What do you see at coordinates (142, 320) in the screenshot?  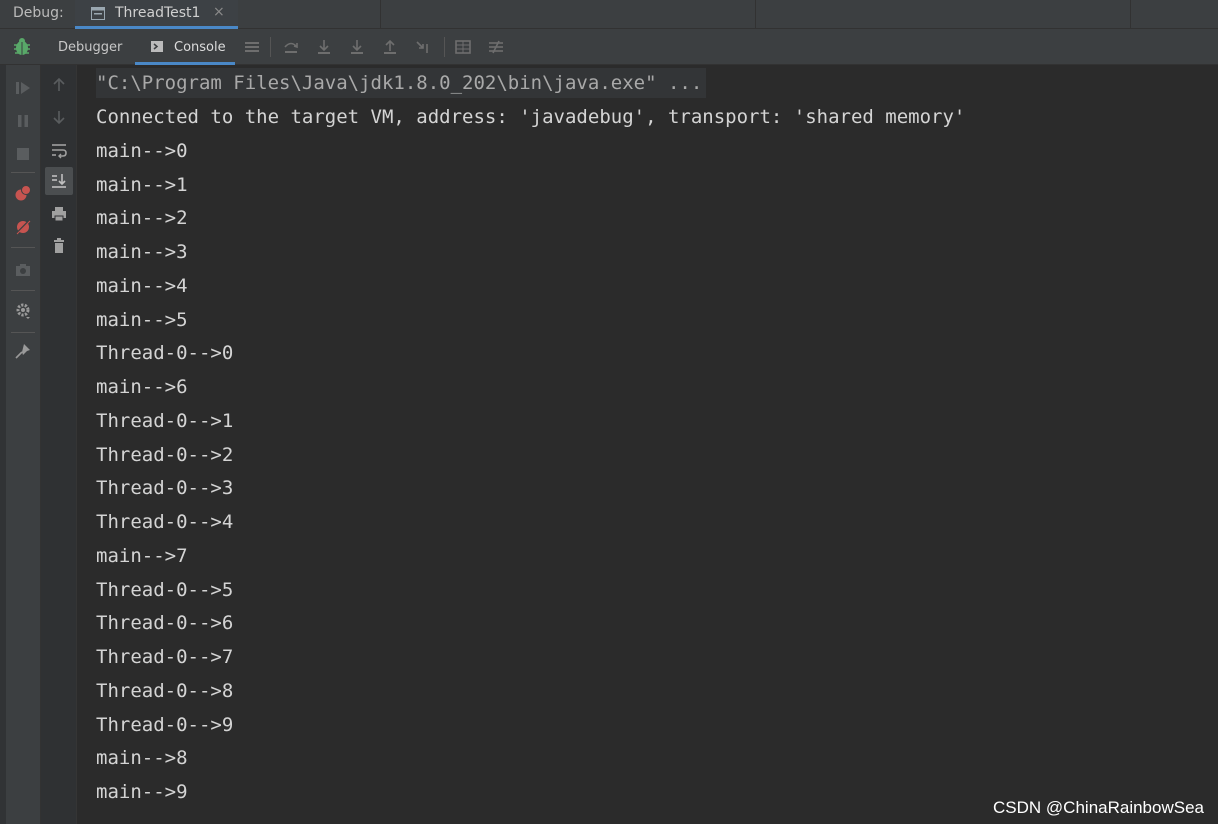 I see `console-line: main-->5` at bounding box center [142, 320].